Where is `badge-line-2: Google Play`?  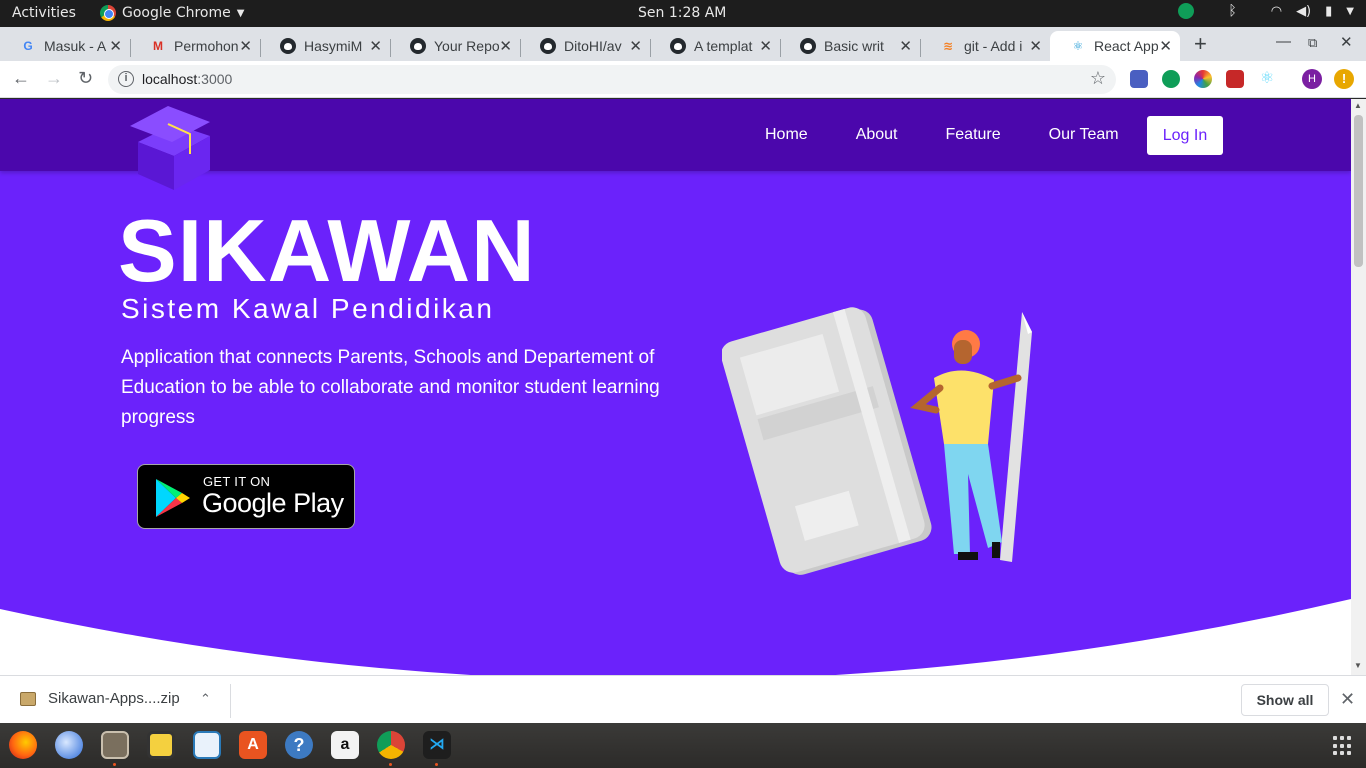
badge-line-2: Google Play is located at coordinates (273, 503).